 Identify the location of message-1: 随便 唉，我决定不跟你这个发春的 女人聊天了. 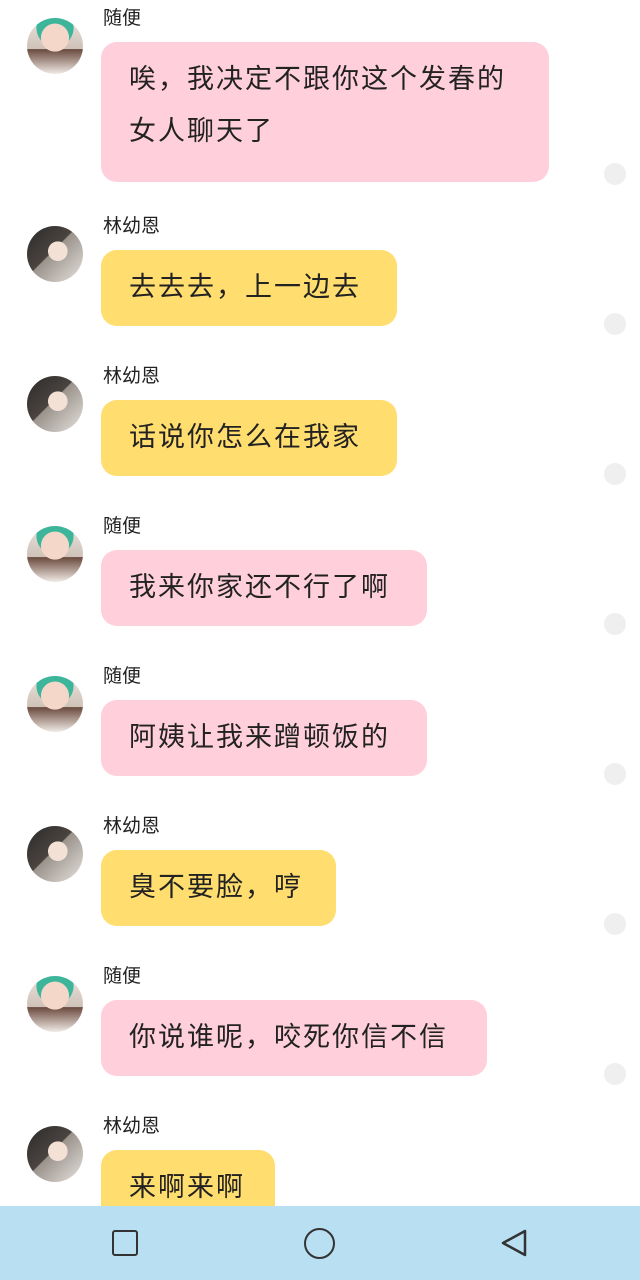
(320, 101).